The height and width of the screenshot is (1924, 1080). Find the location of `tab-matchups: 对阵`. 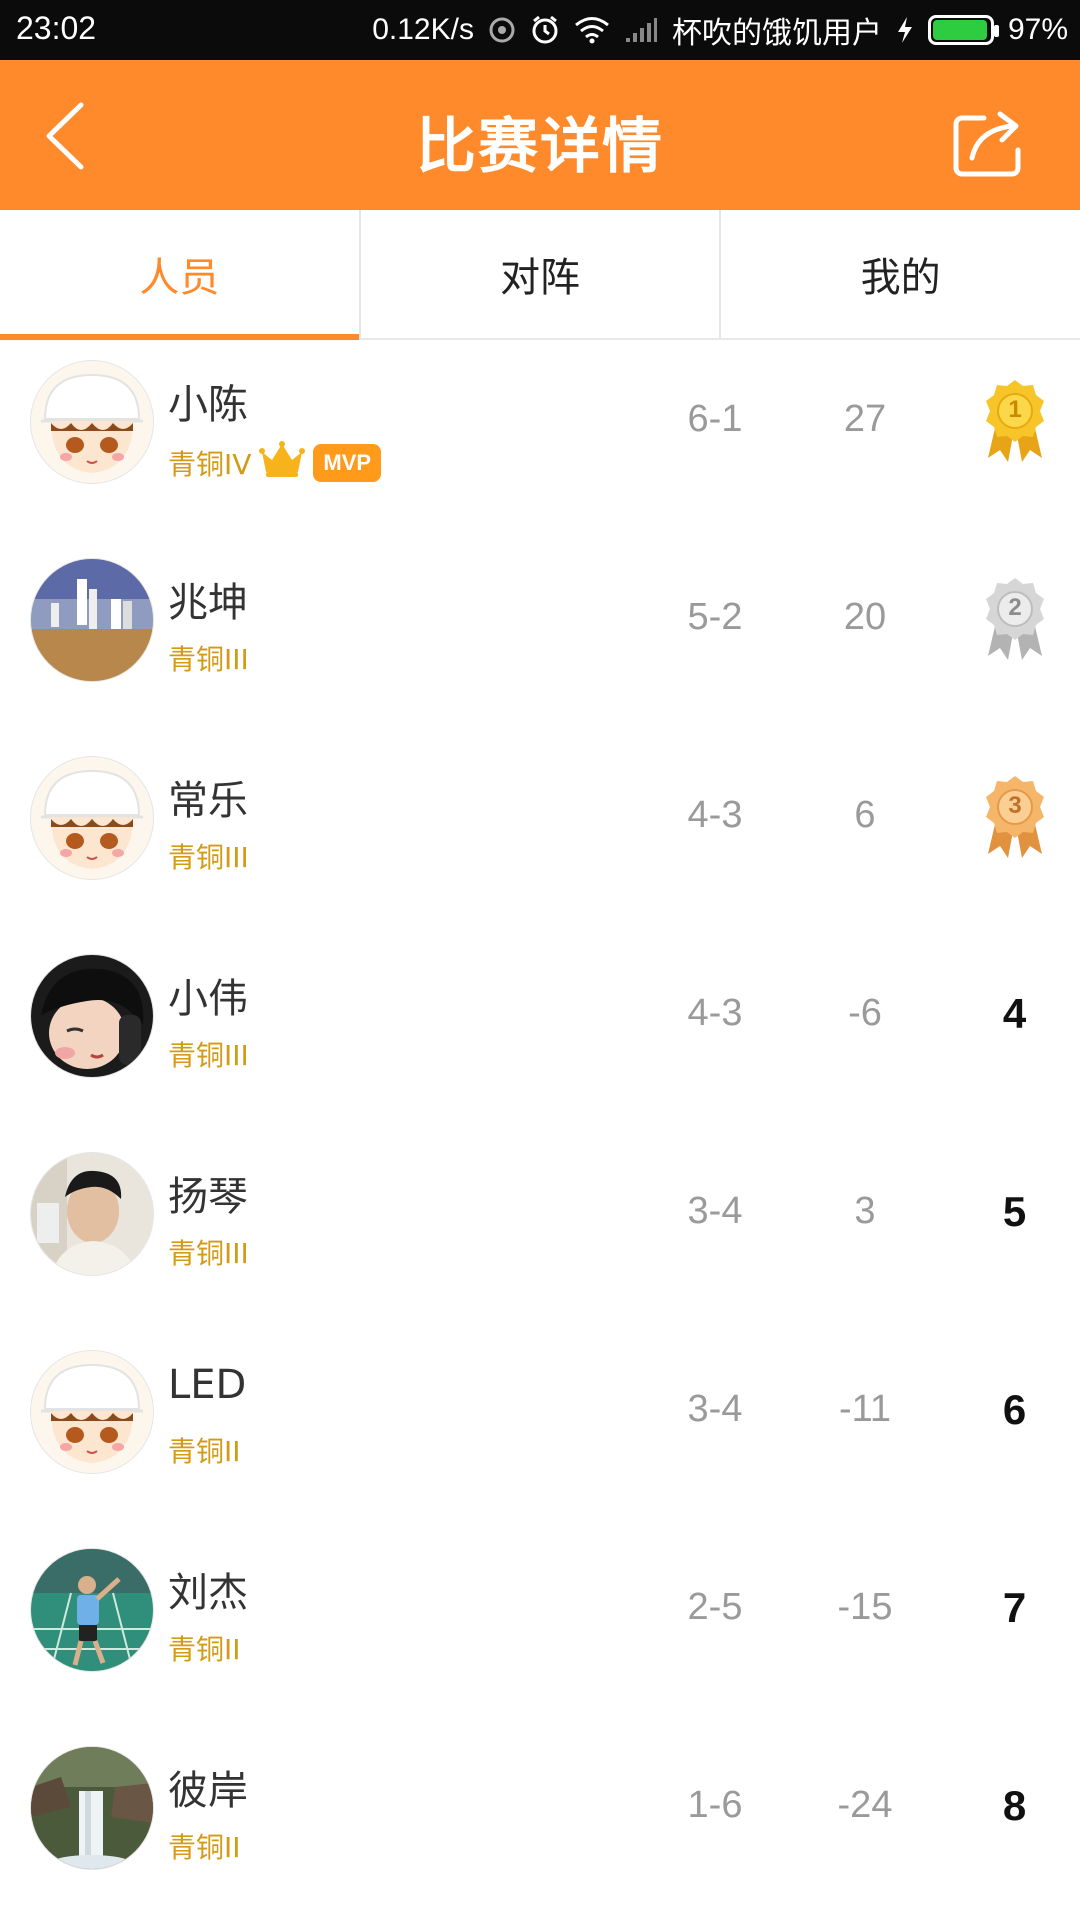

tab-matchups: 对阵 is located at coordinates (539, 274).